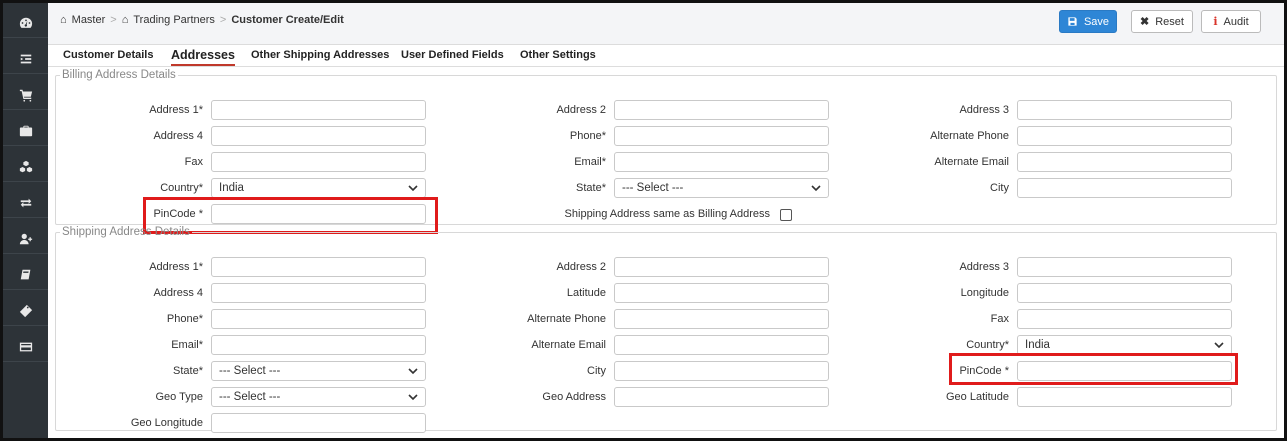 This screenshot has height=441, width=1287. I want to click on save-button: Save, so click(1088, 21).